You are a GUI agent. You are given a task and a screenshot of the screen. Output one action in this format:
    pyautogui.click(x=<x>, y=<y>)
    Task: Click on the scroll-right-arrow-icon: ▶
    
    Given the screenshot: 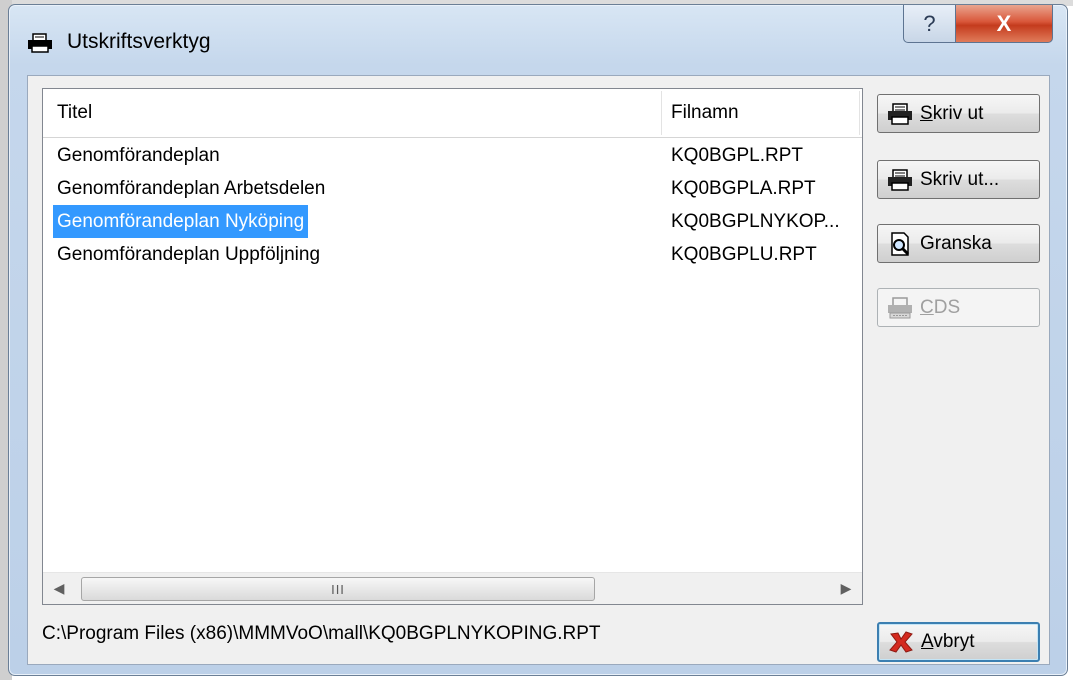 What is the action you would take?
    pyautogui.click(x=846, y=588)
    